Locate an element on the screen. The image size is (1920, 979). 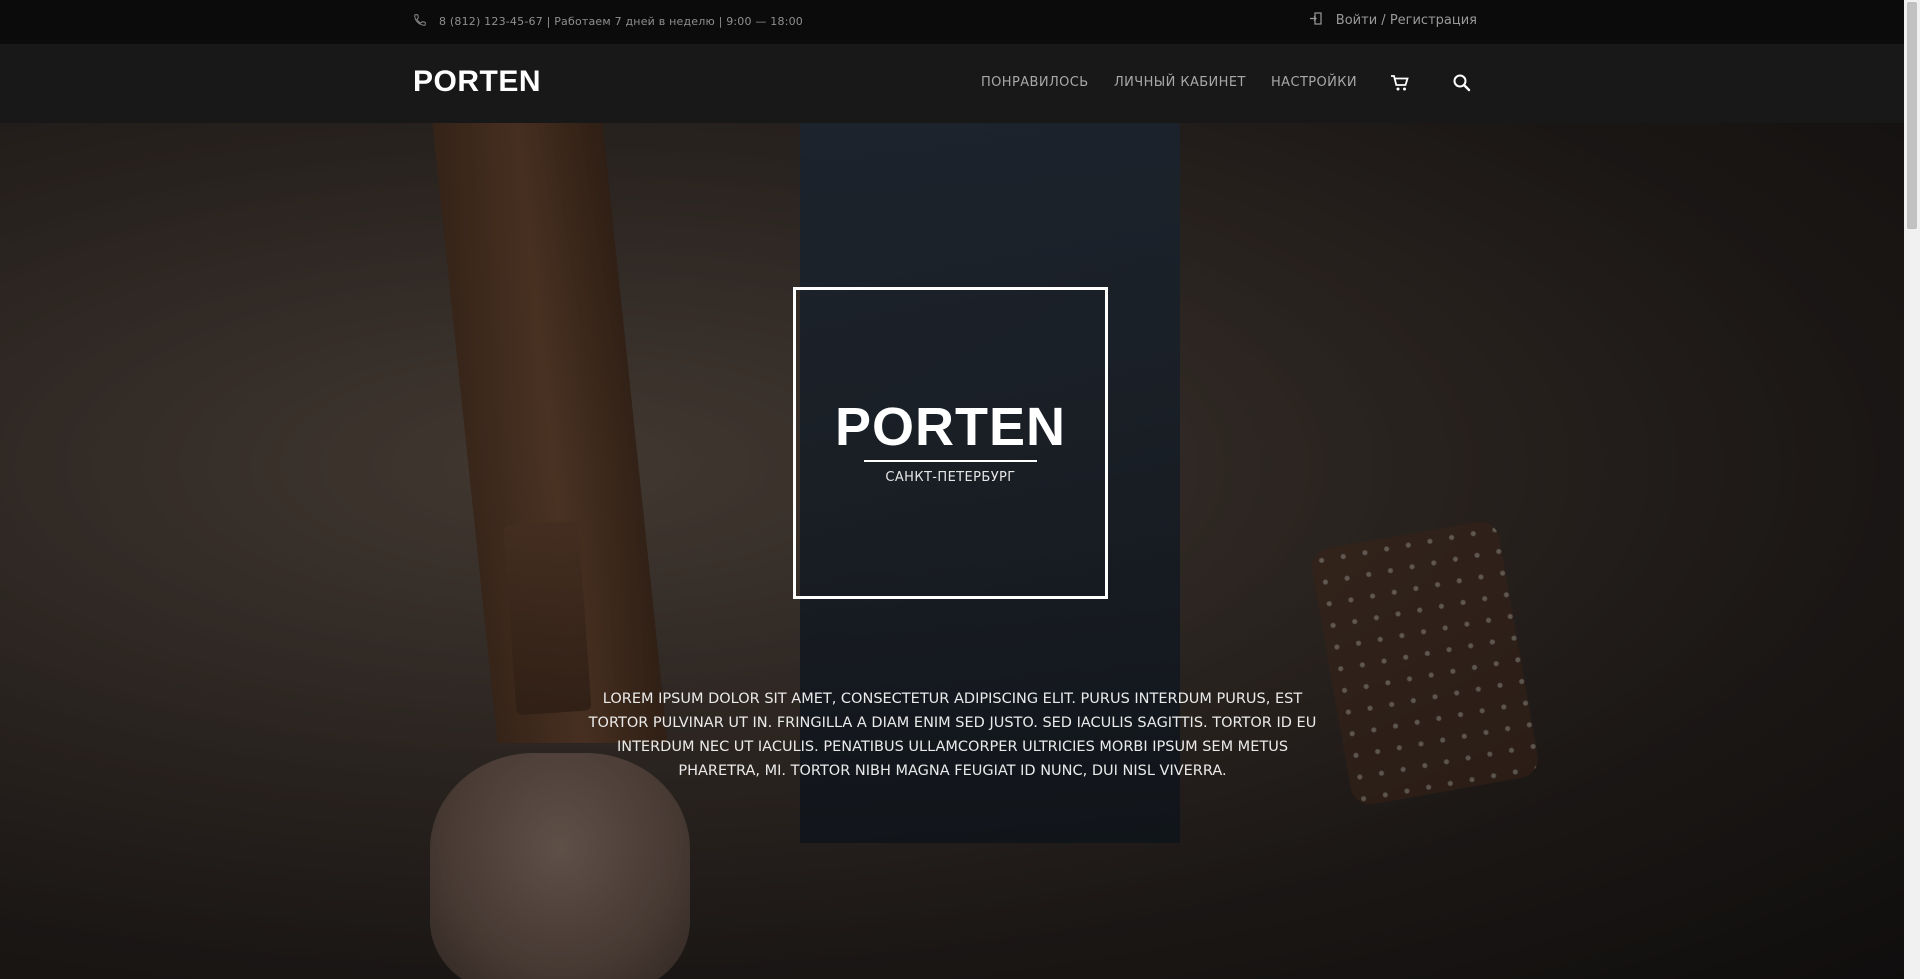
login-link: Войти is located at coordinates (1356, 20).